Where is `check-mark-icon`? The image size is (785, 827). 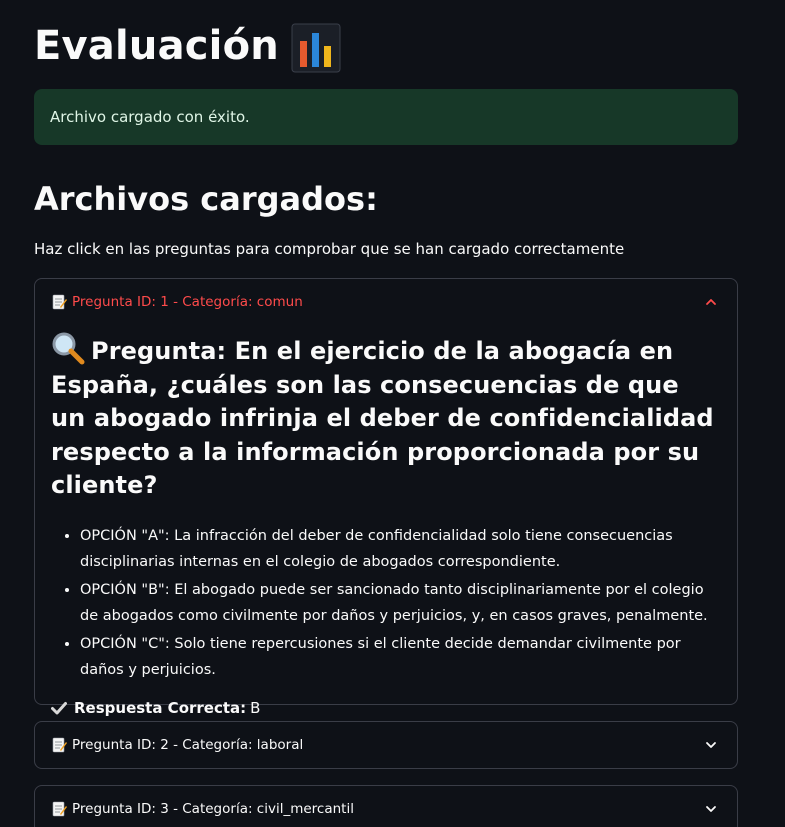
check-mark-icon is located at coordinates (59, 708).